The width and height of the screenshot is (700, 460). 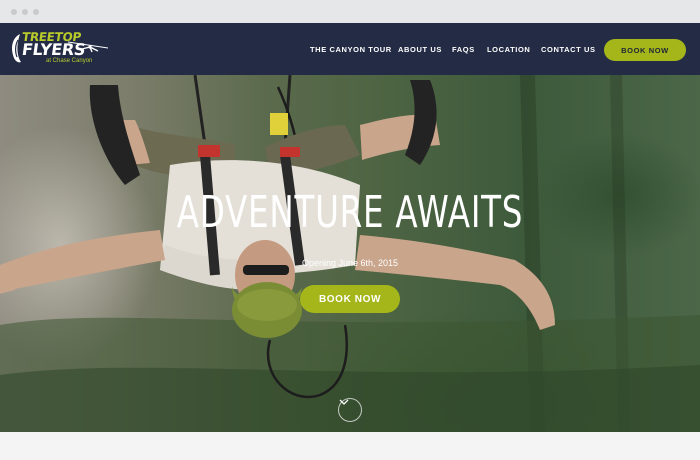 What do you see at coordinates (350, 212) in the screenshot?
I see `hero-title: ADVENTURE AWAITS` at bounding box center [350, 212].